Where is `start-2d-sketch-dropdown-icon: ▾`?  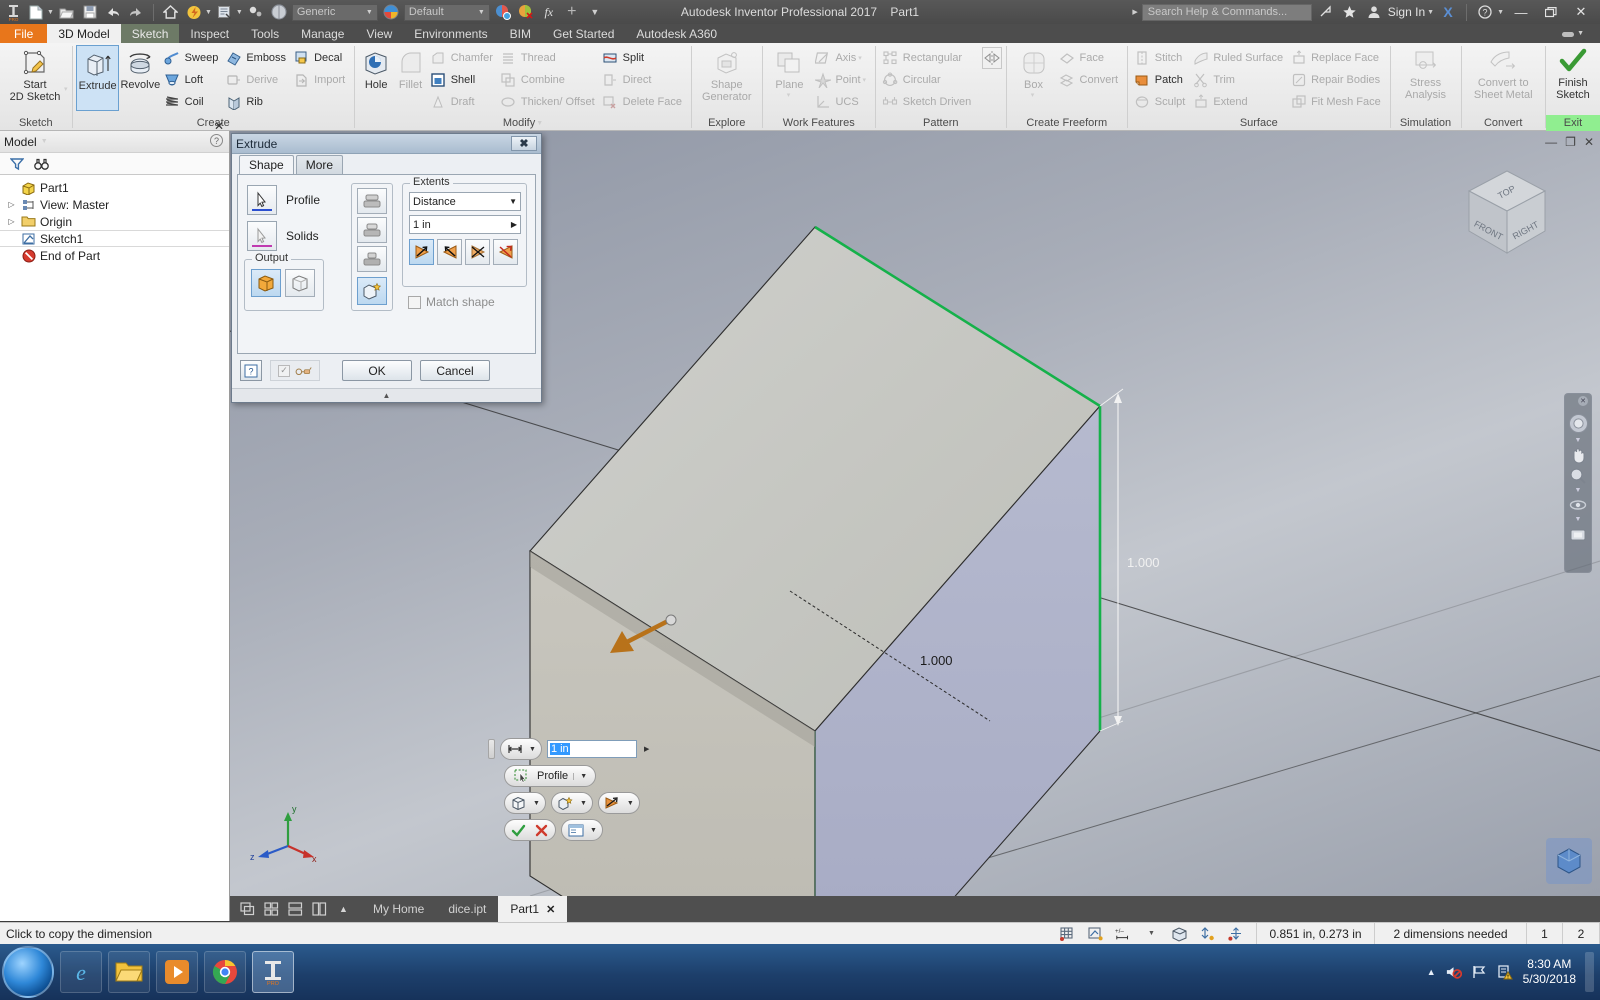 start-2d-sketch-dropdown-icon: ▾ is located at coordinates (66, 89).